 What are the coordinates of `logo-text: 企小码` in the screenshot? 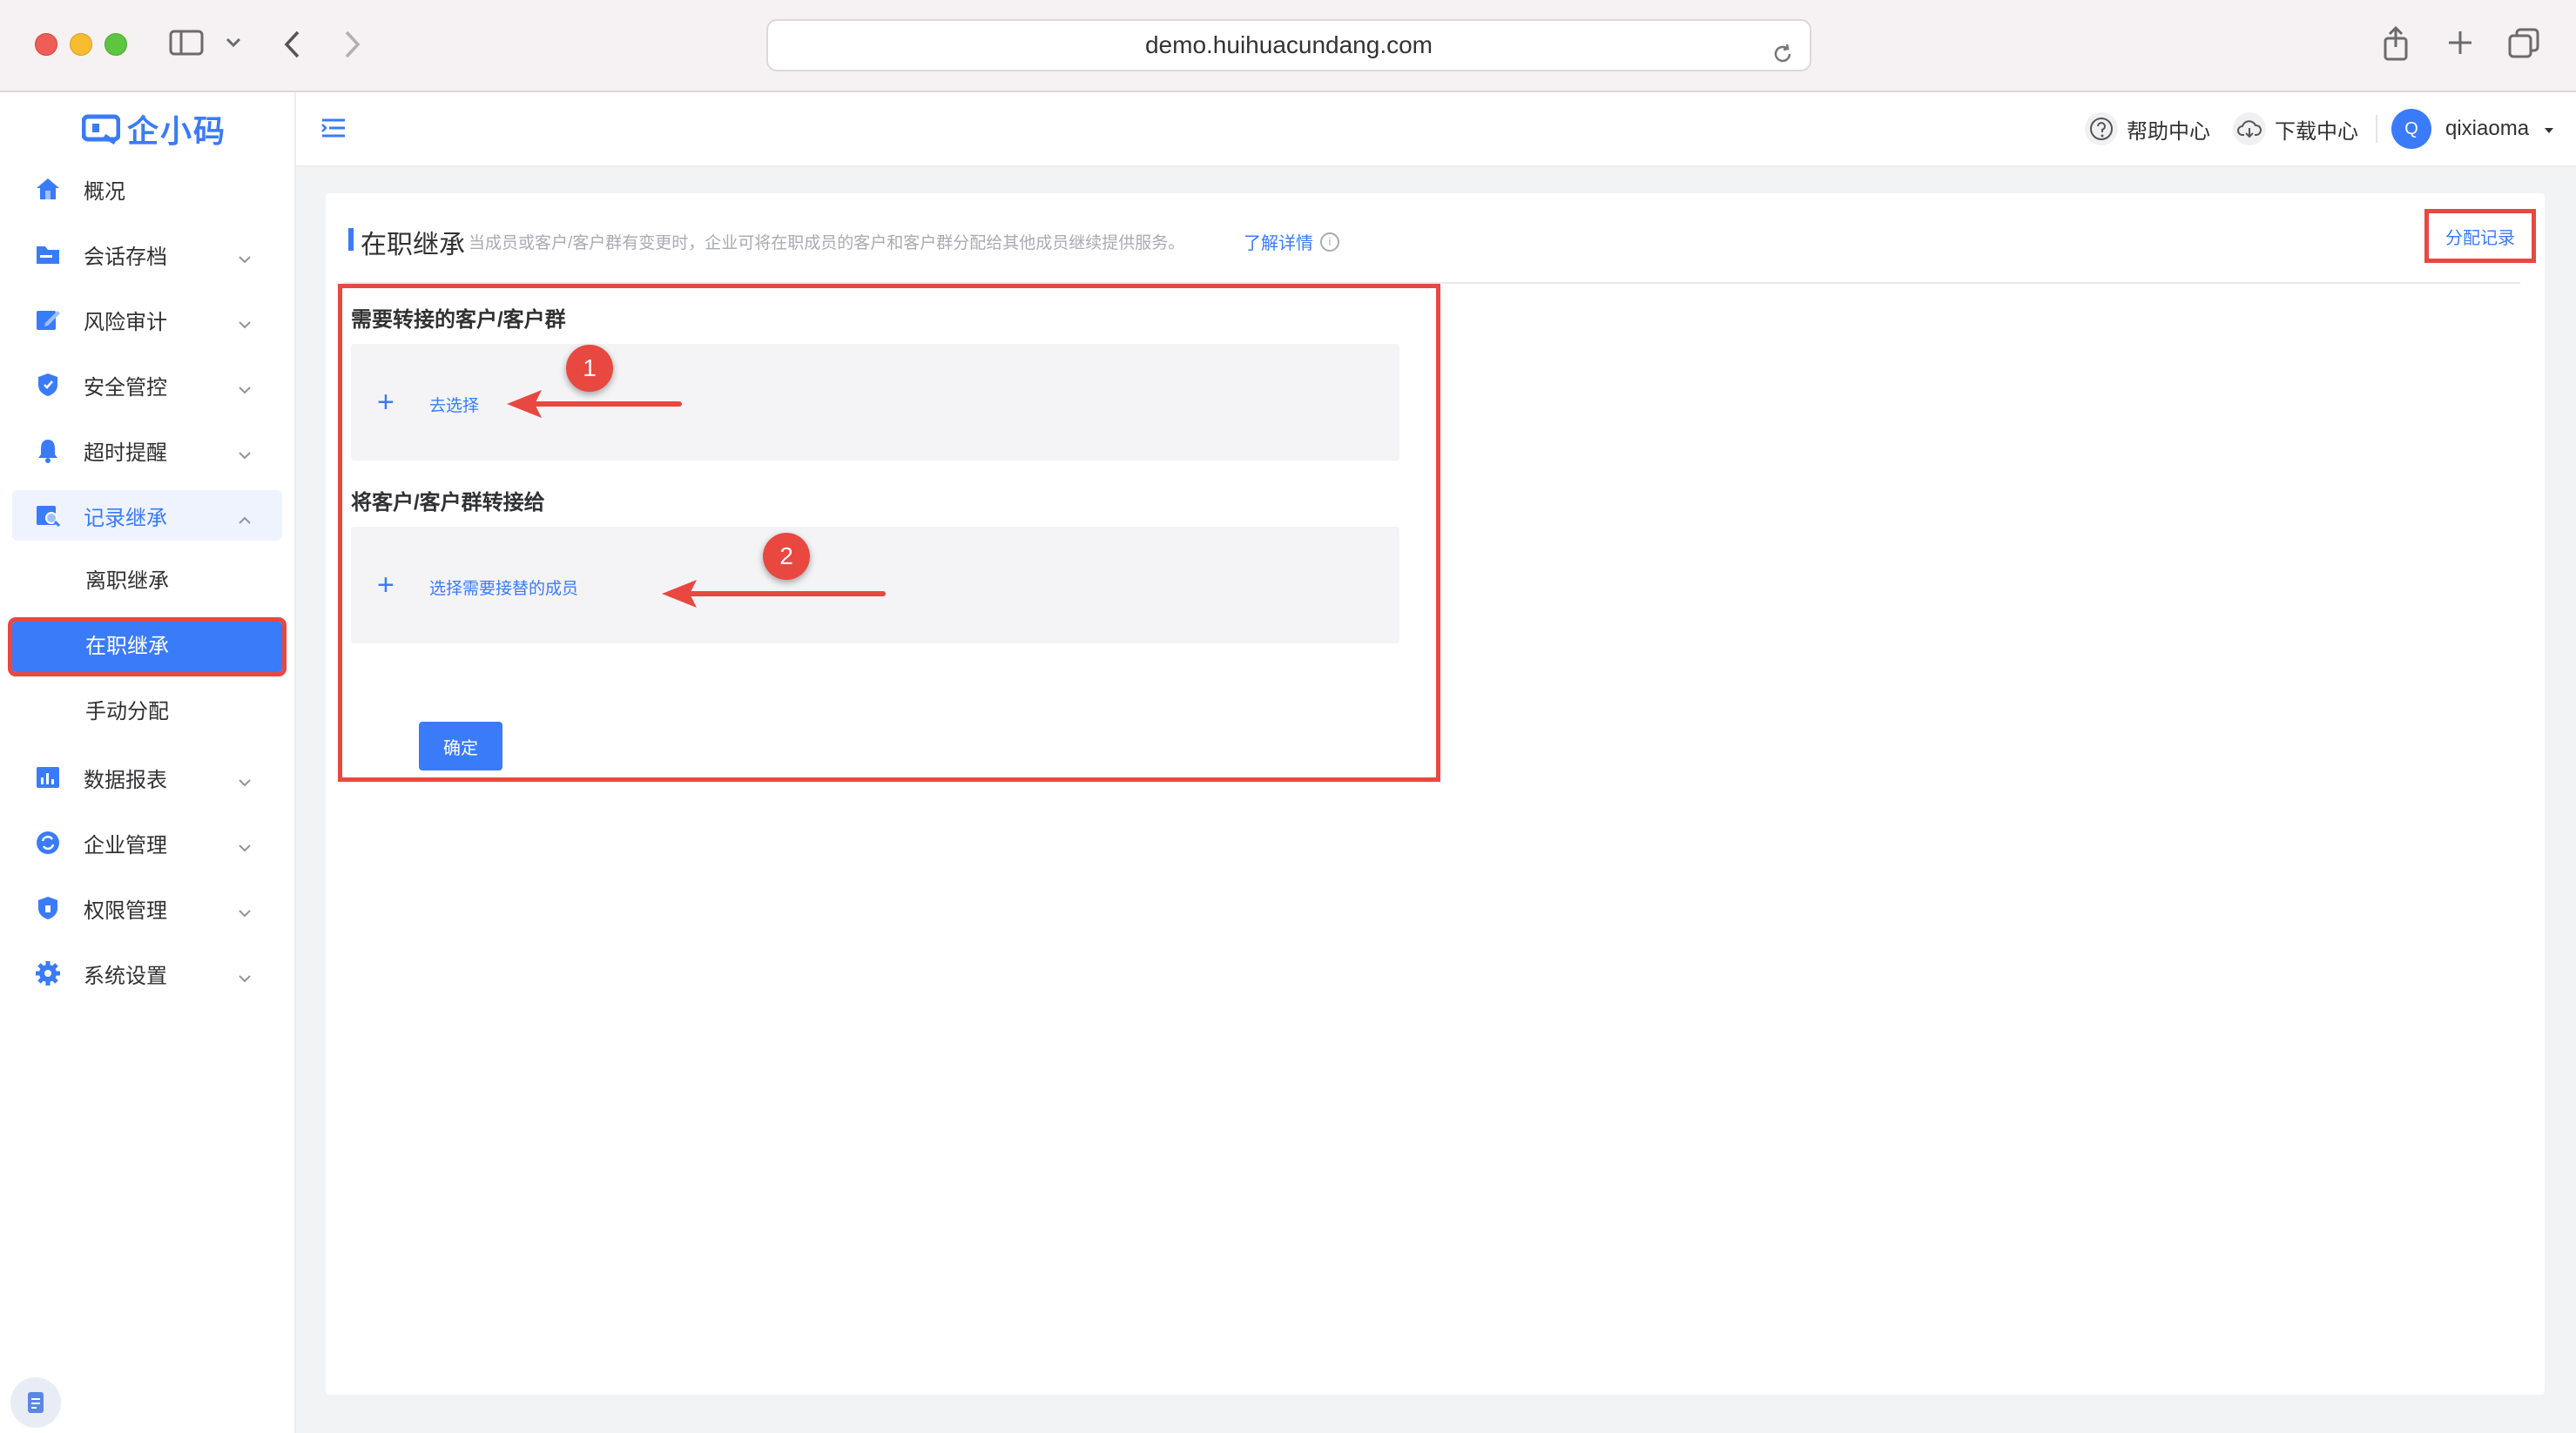 It's located at (177, 131).